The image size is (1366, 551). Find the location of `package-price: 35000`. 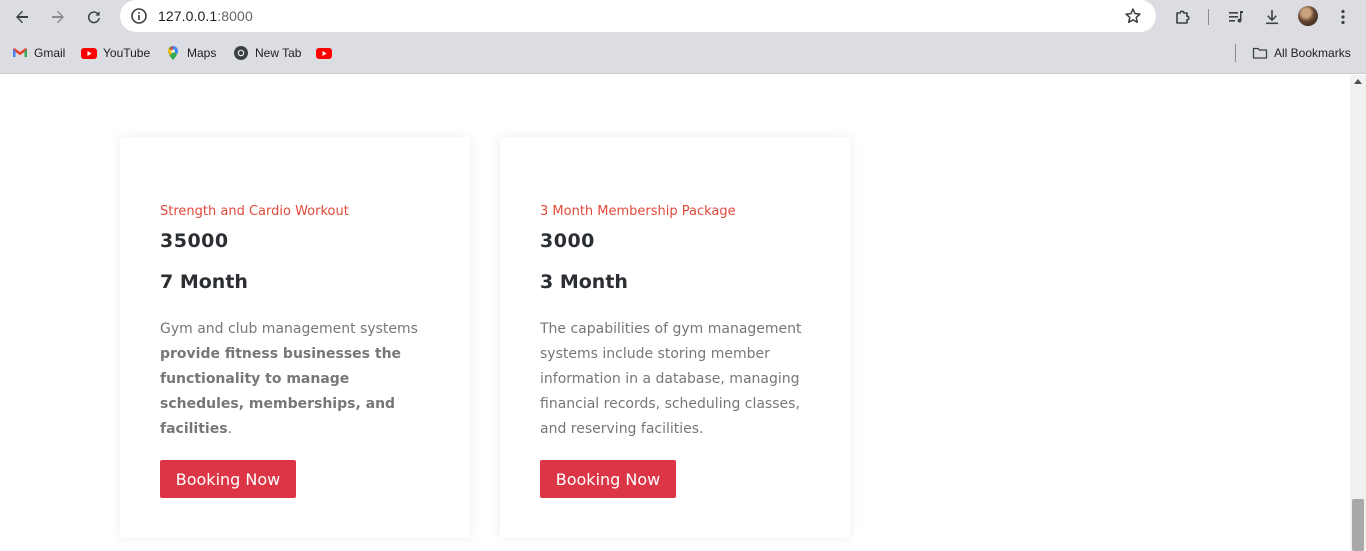

package-price: 35000 is located at coordinates (194, 241).